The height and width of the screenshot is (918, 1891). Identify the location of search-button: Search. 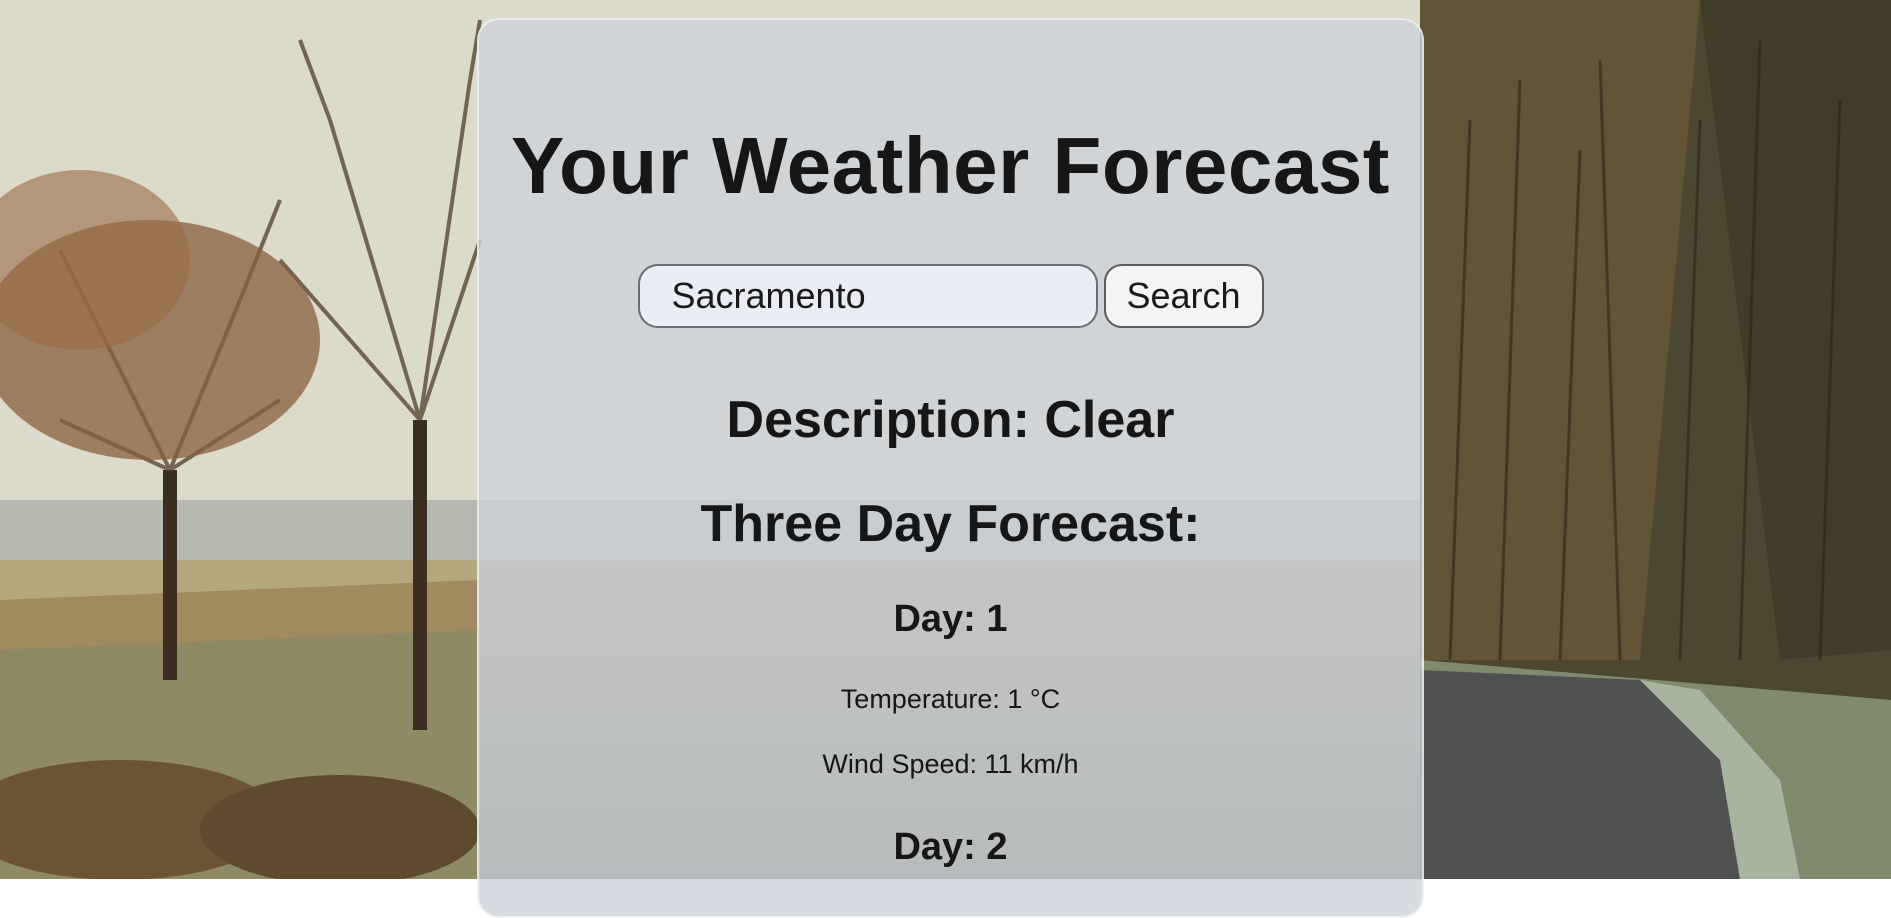
(1183, 296).